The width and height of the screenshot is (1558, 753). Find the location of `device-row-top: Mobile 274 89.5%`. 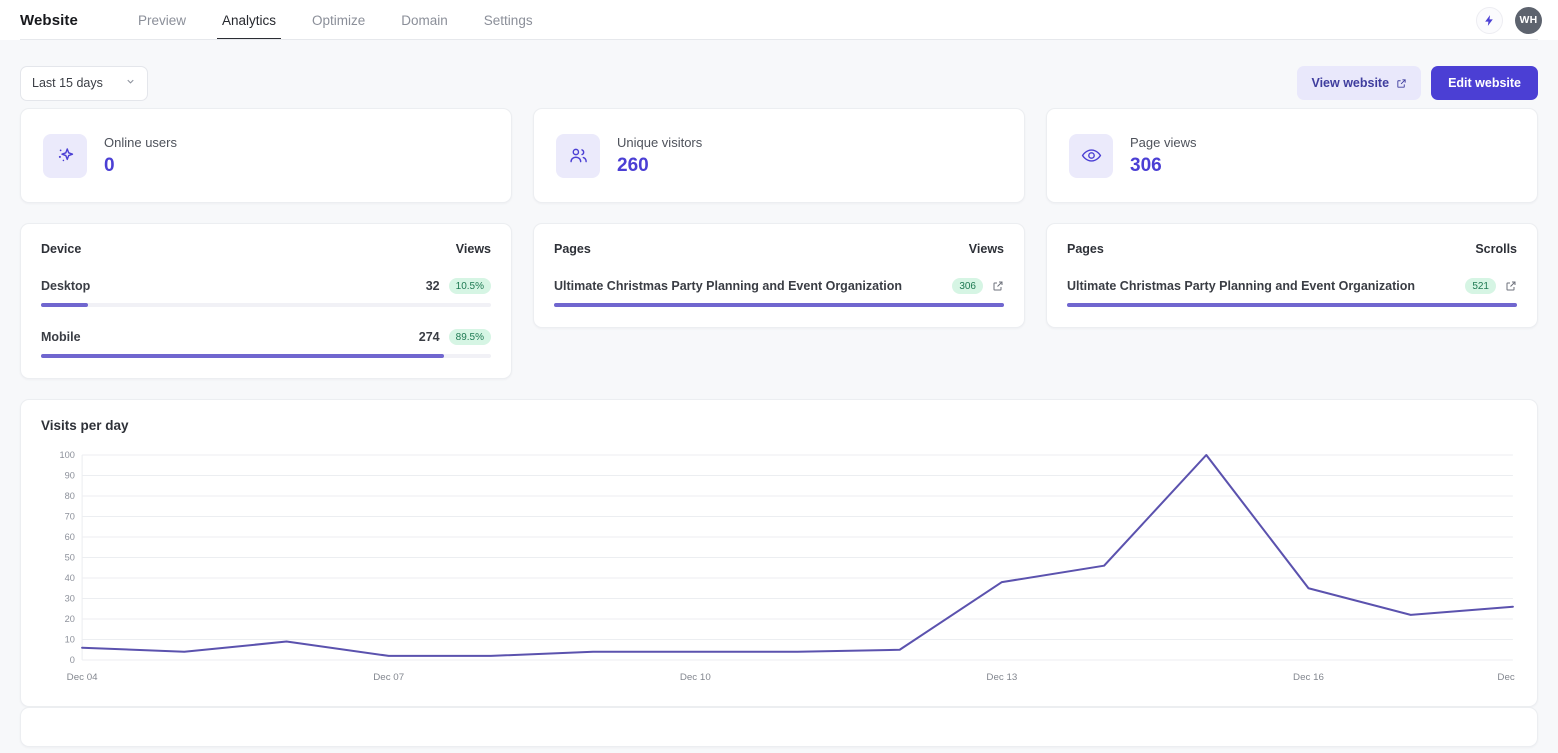

device-row-top: Mobile 274 89.5% is located at coordinates (266, 337).